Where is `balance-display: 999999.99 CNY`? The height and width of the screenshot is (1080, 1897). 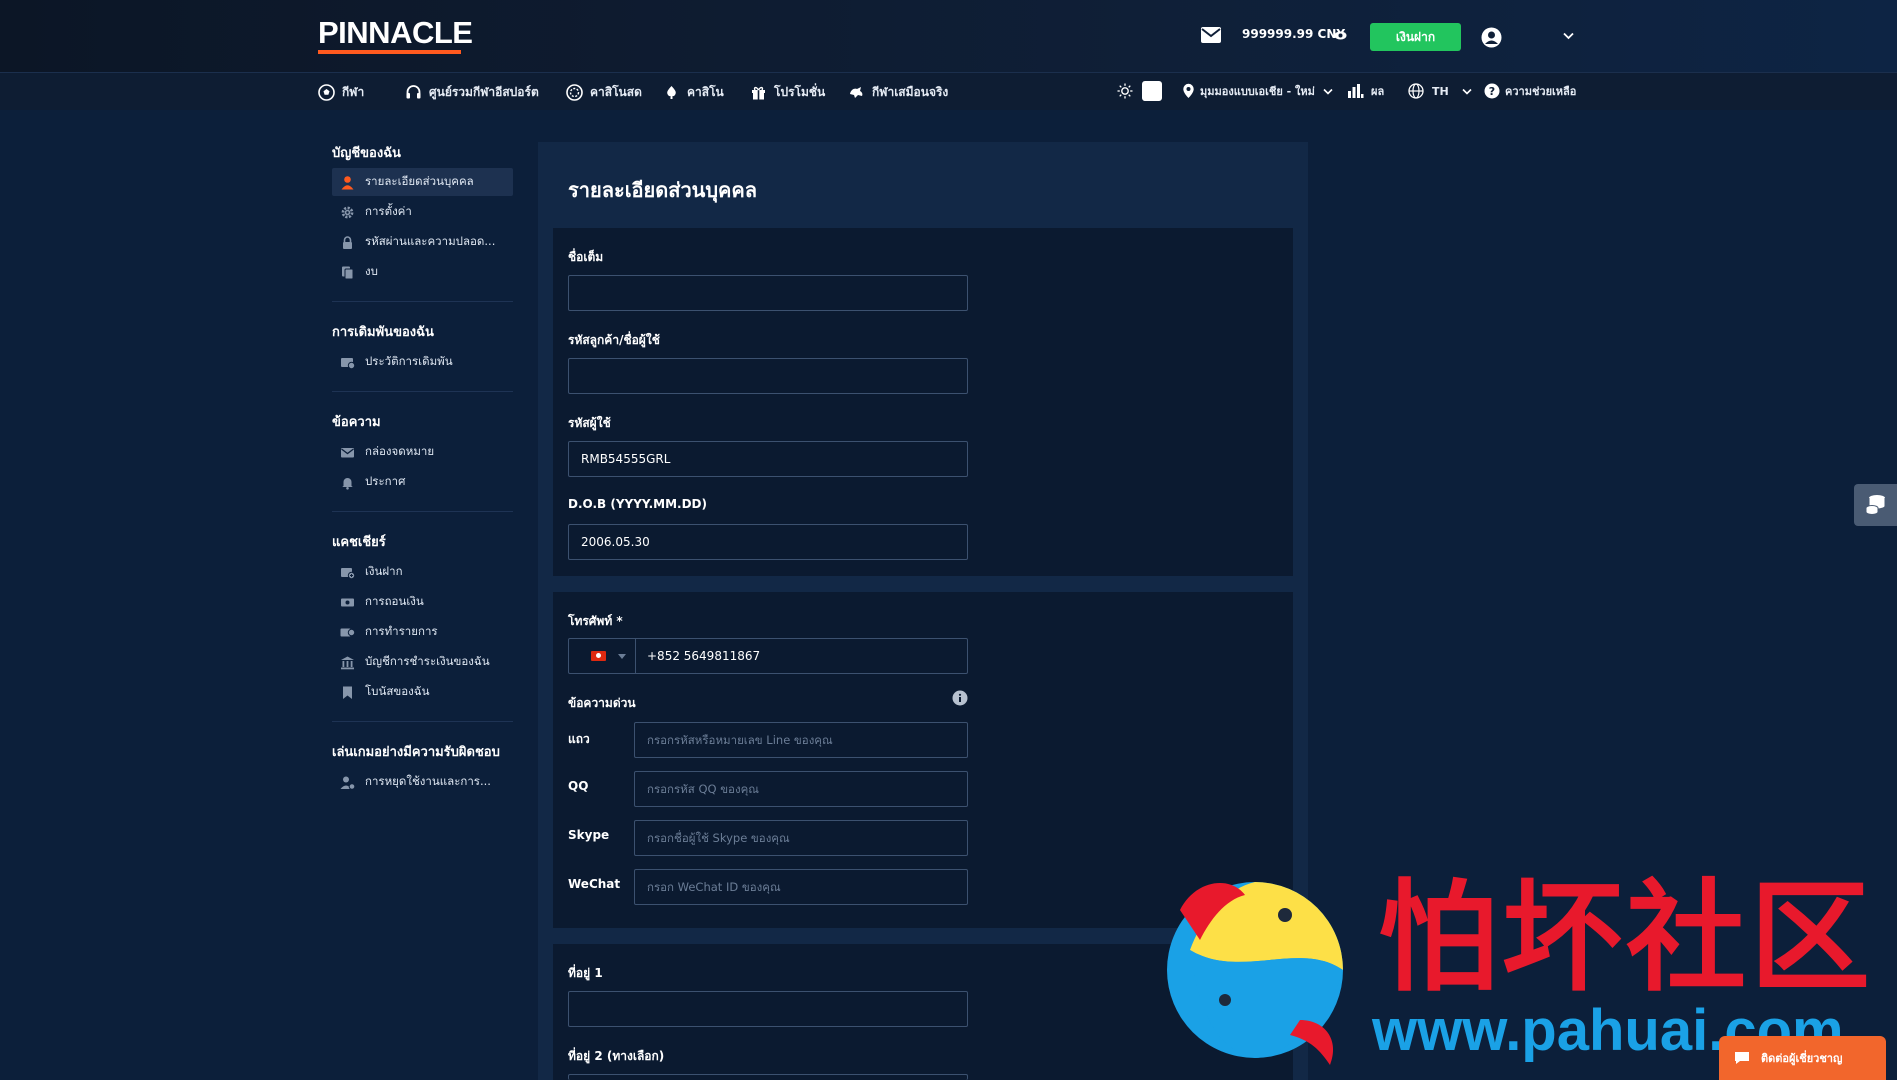 balance-display: 999999.99 CNY is located at coordinates (1294, 34).